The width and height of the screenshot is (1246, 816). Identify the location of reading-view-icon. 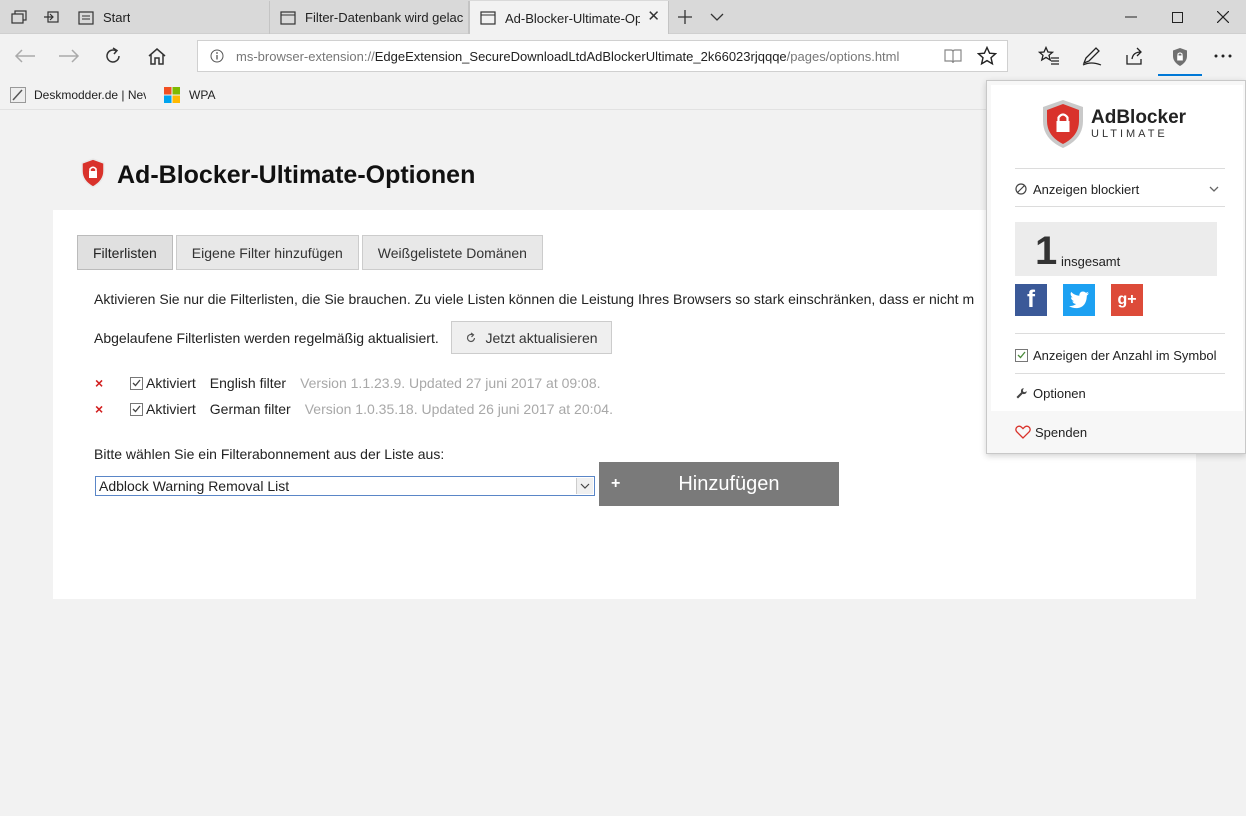
(953, 57).